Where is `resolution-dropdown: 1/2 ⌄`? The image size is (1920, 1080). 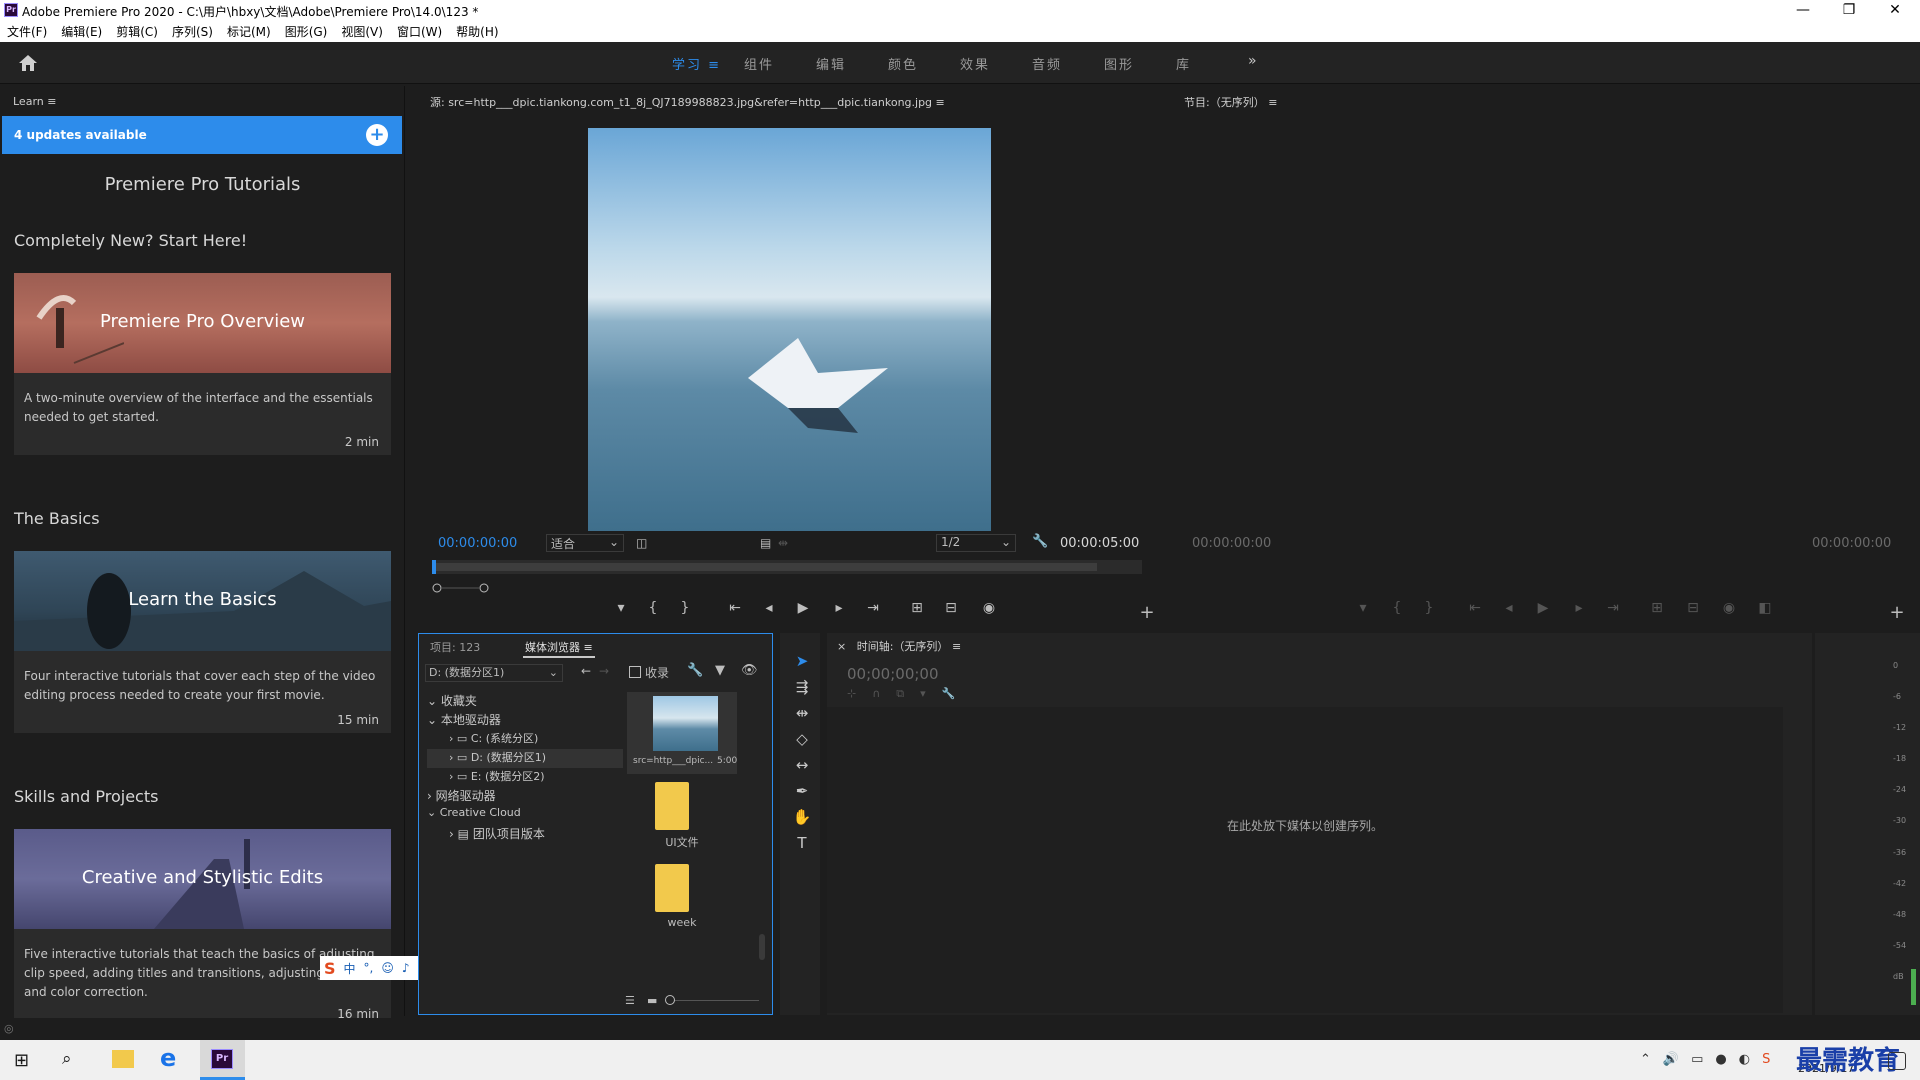 resolution-dropdown: 1/2 ⌄ is located at coordinates (976, 543).